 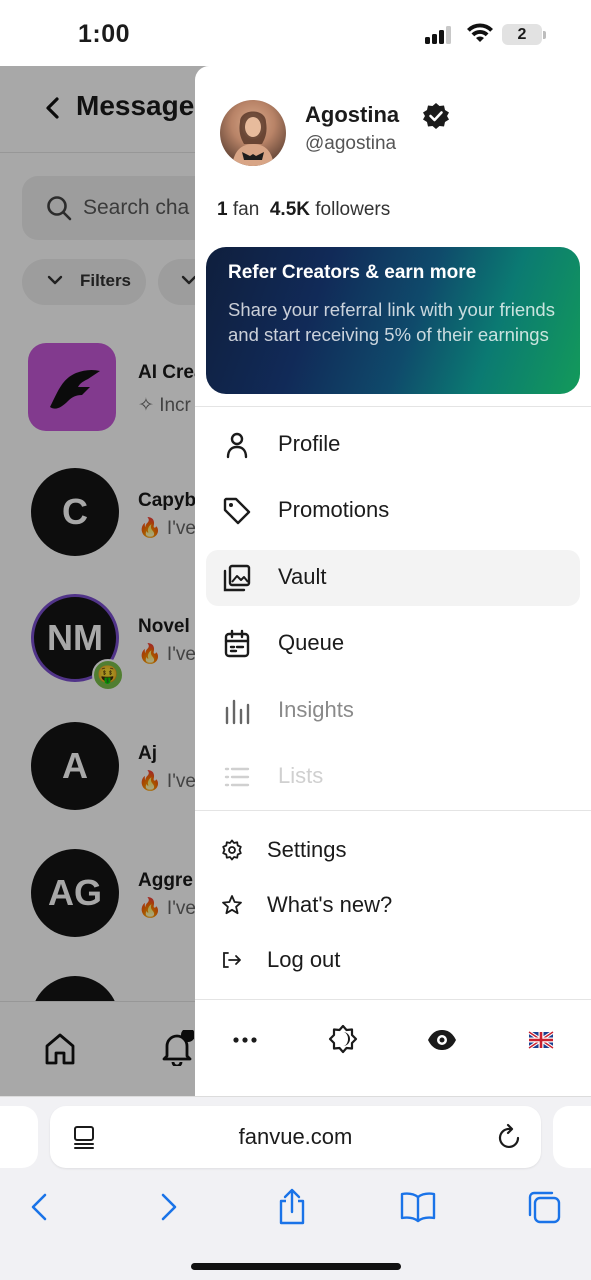 What do you see at coordinates (393, 777) in the screenshot?
I see `menu-item-lists: Lists` at bounding box center [393, 777].